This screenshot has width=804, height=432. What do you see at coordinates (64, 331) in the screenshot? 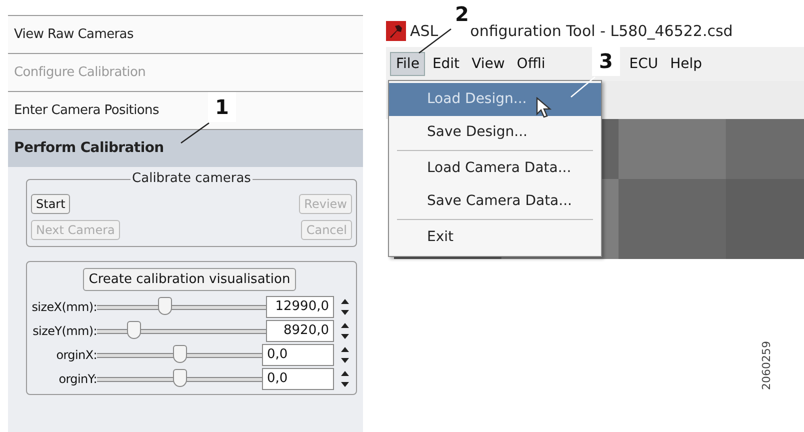
I see `field-label: sizeY(mm):` at bounding box center [64, 331].